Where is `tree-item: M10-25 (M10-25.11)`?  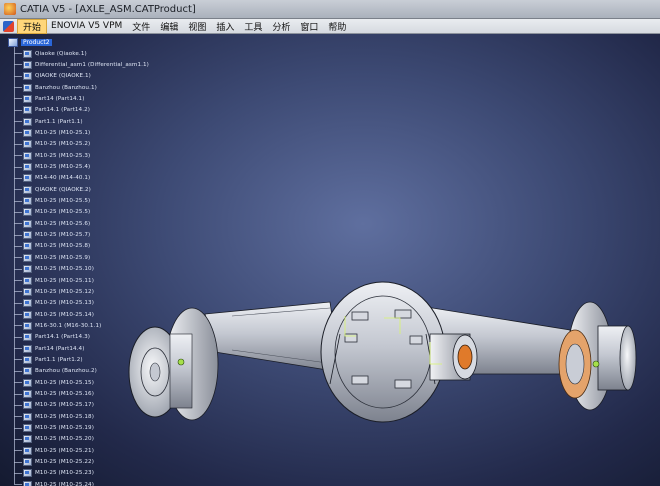
tree-item: M10-25 (M10-25.11) is located at coordinates (54, 280).